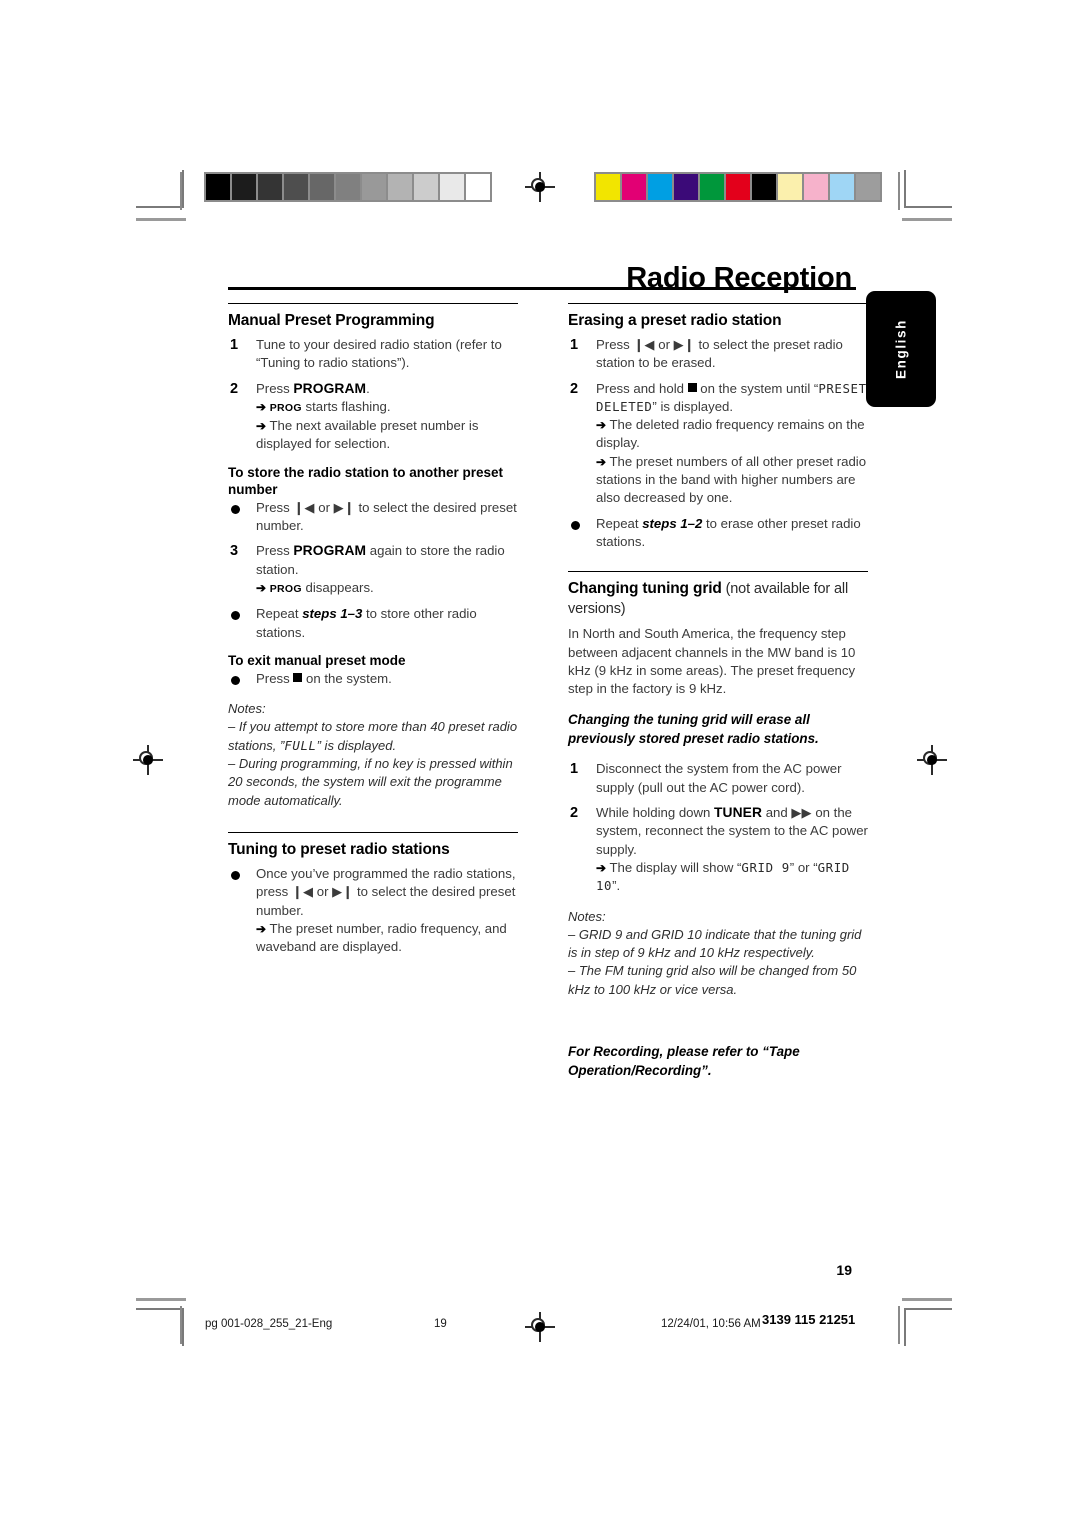  What do you see at coordinates (300, 745) in the screenshot?
I see `lcd-display-text: FULL` at bounding box center [300, 745].